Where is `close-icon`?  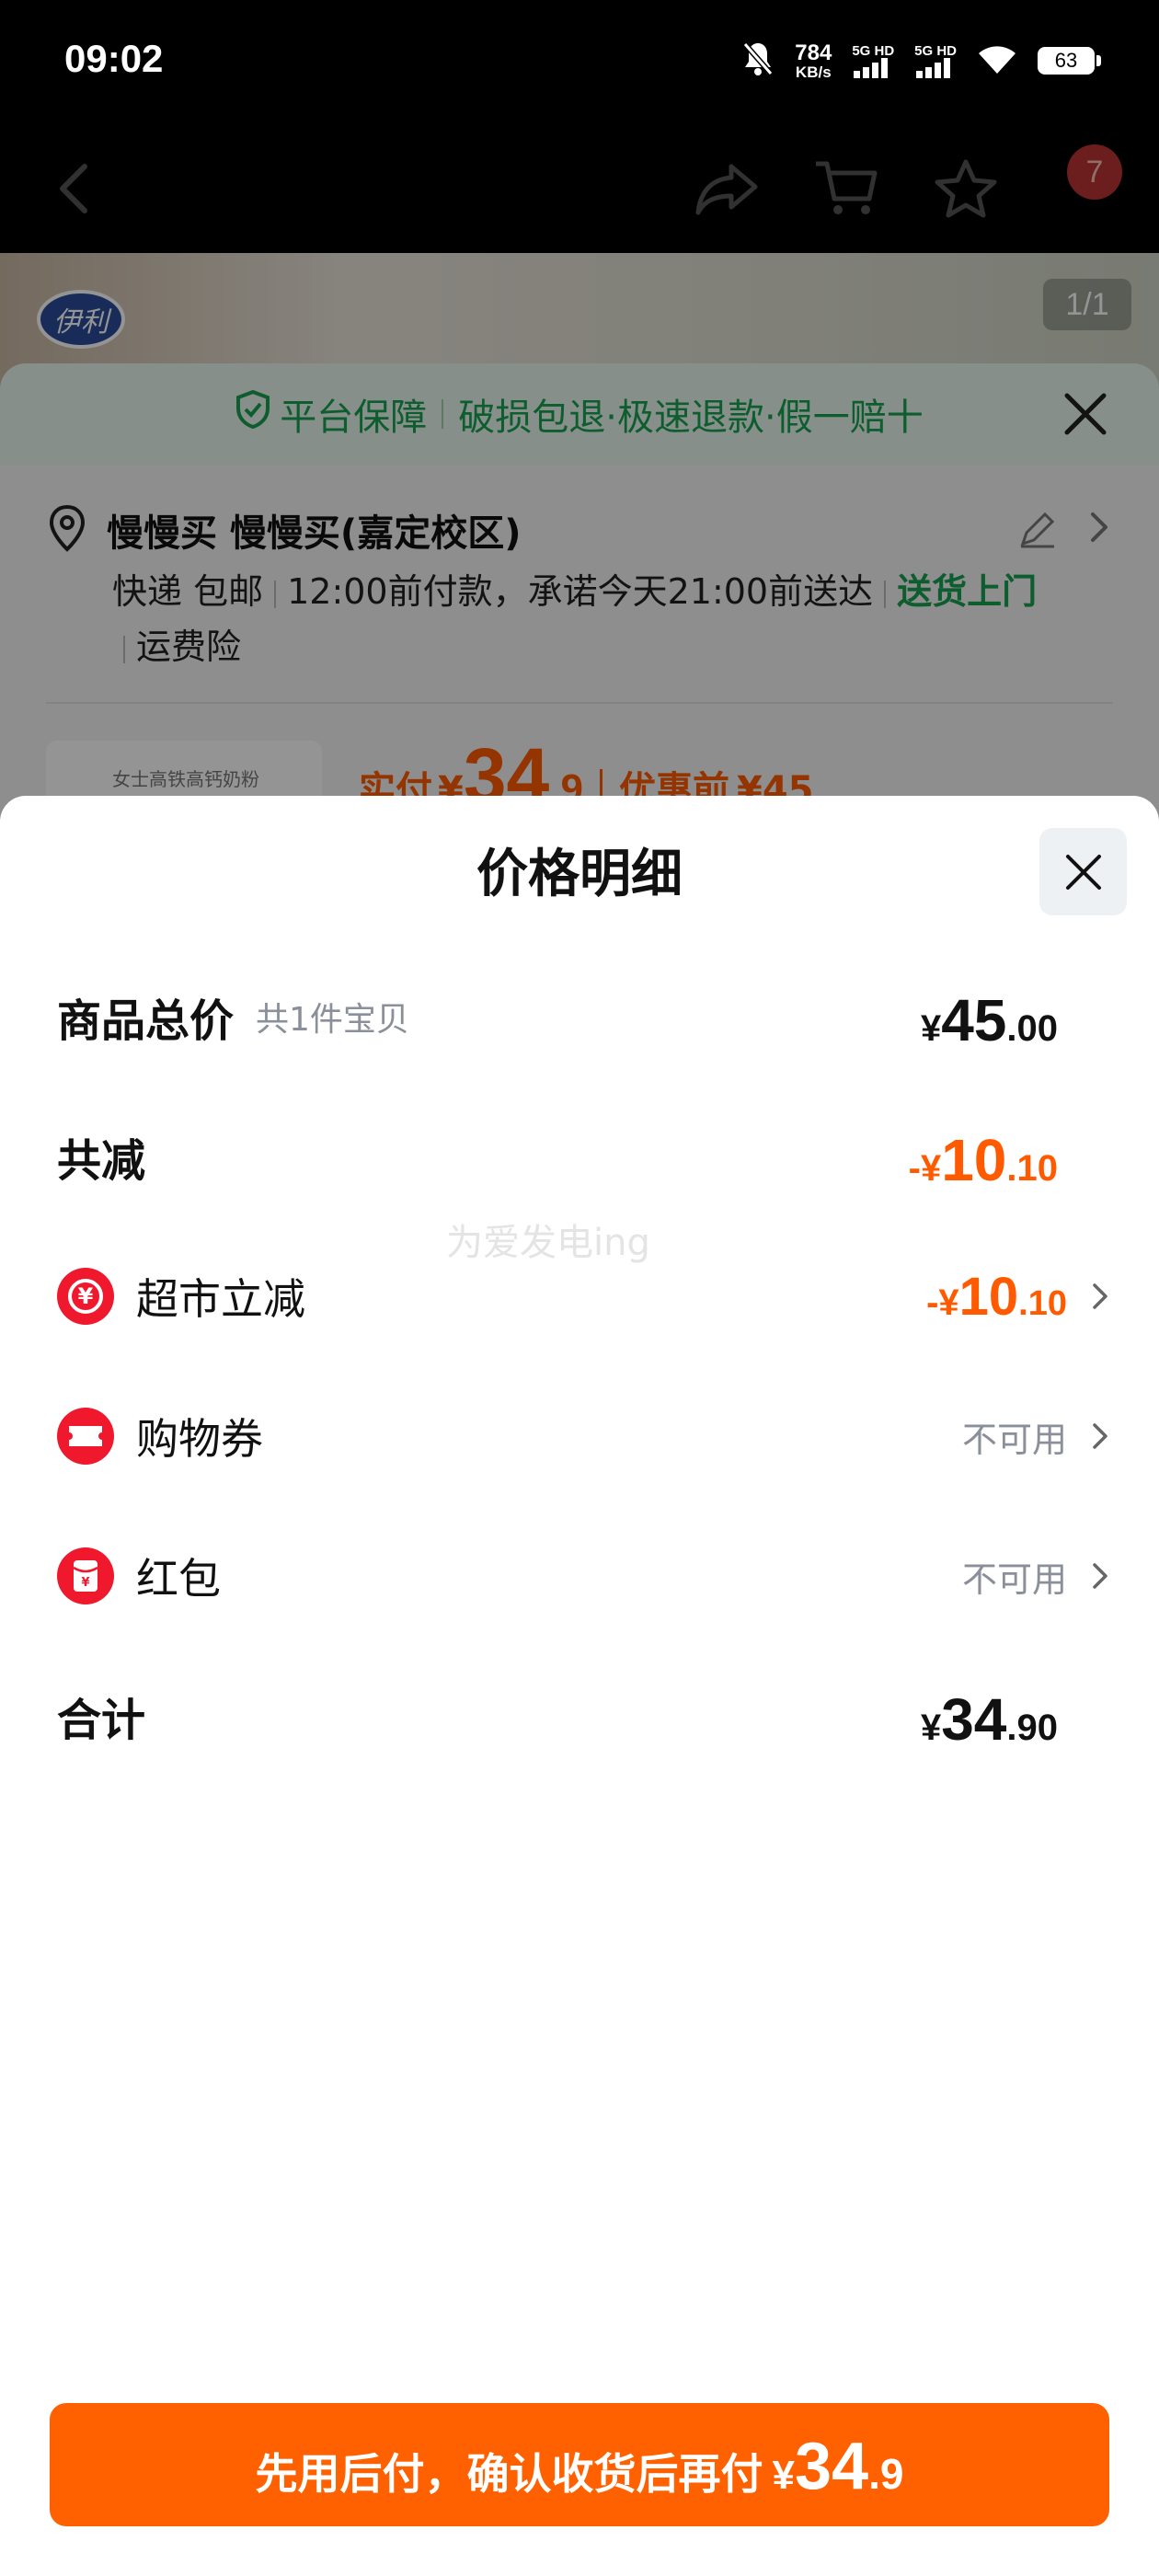
close-icon is located at coordinates (1083, 872).